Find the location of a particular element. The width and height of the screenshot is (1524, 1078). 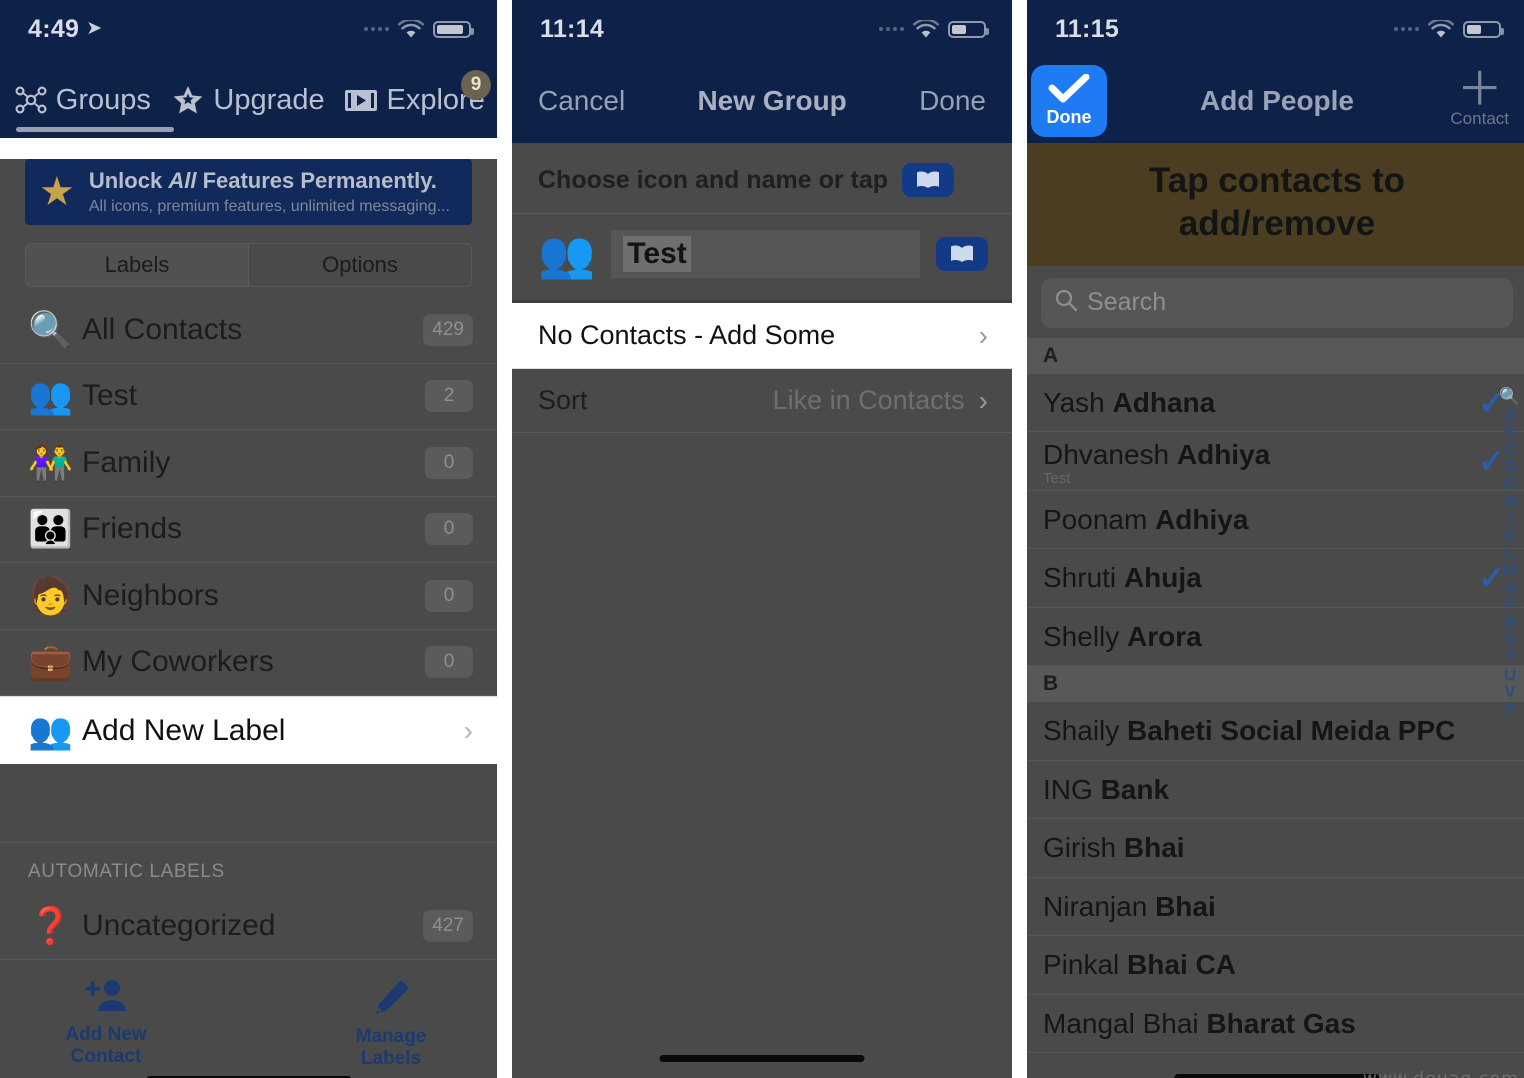

contact-name: Shaily Baheti Social Meida PPC is located at coordinates (1249, 731).